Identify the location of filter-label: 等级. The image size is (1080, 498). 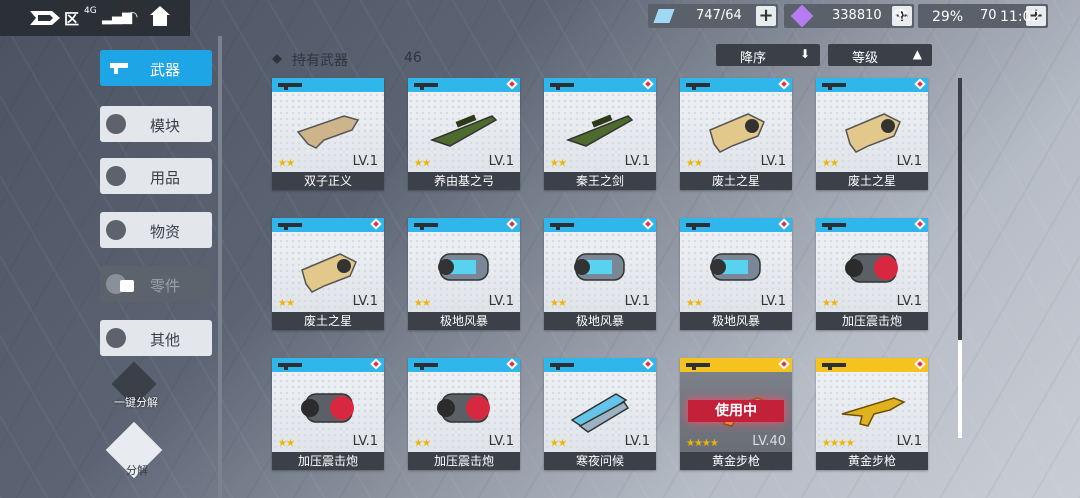
(865, 58).